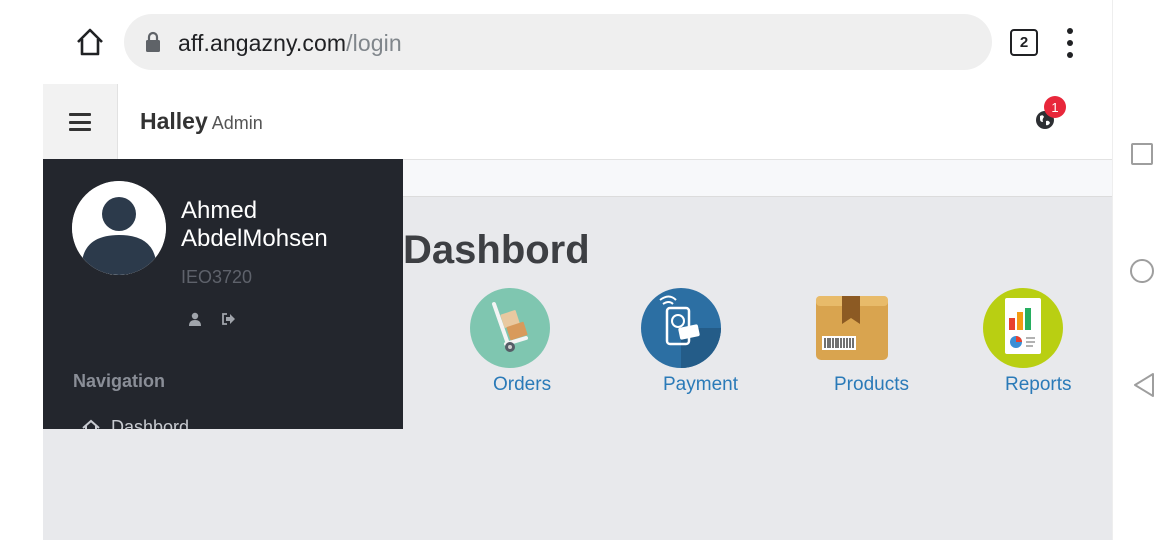 This screenshot has height=540, width=1170. What do you see at coordinates (119, 381) in the screenshot?
I see `nav-heading: Navigation` at bounding box center [119, 381].